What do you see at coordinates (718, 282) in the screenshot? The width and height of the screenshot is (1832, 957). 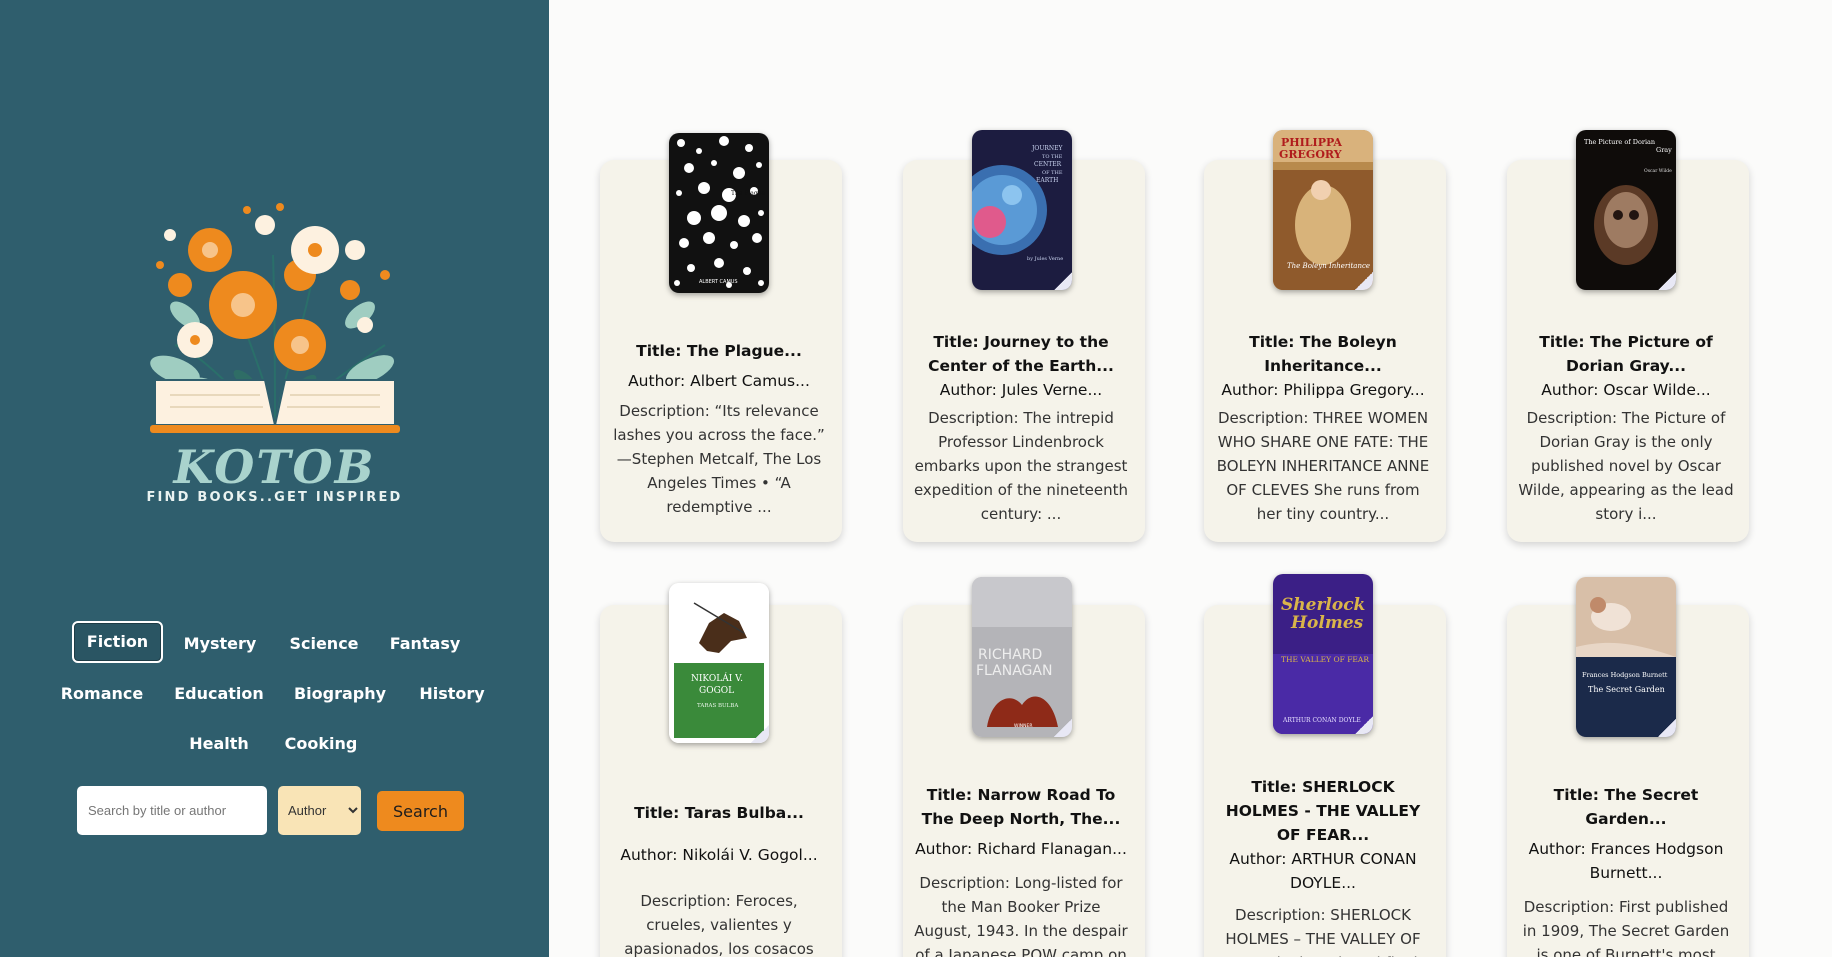 I see `cover-author: ALBERT CAMUS` at bounding box center [718, 282].